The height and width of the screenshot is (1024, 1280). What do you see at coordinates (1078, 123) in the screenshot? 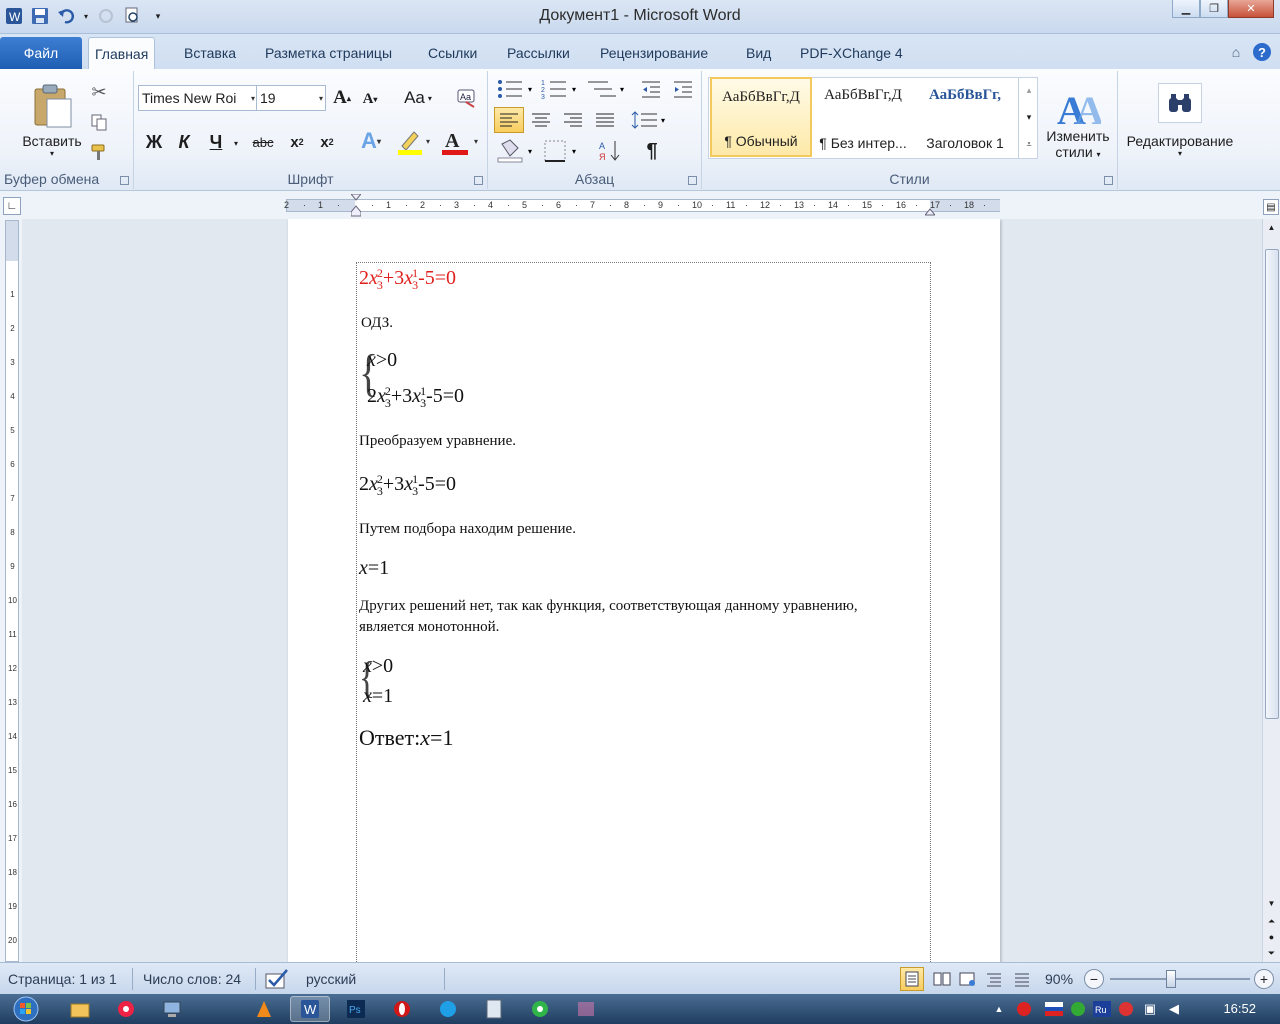
I see `change-styles-button: AA Изменить стили ▾` at bounding box center [1078, 123].